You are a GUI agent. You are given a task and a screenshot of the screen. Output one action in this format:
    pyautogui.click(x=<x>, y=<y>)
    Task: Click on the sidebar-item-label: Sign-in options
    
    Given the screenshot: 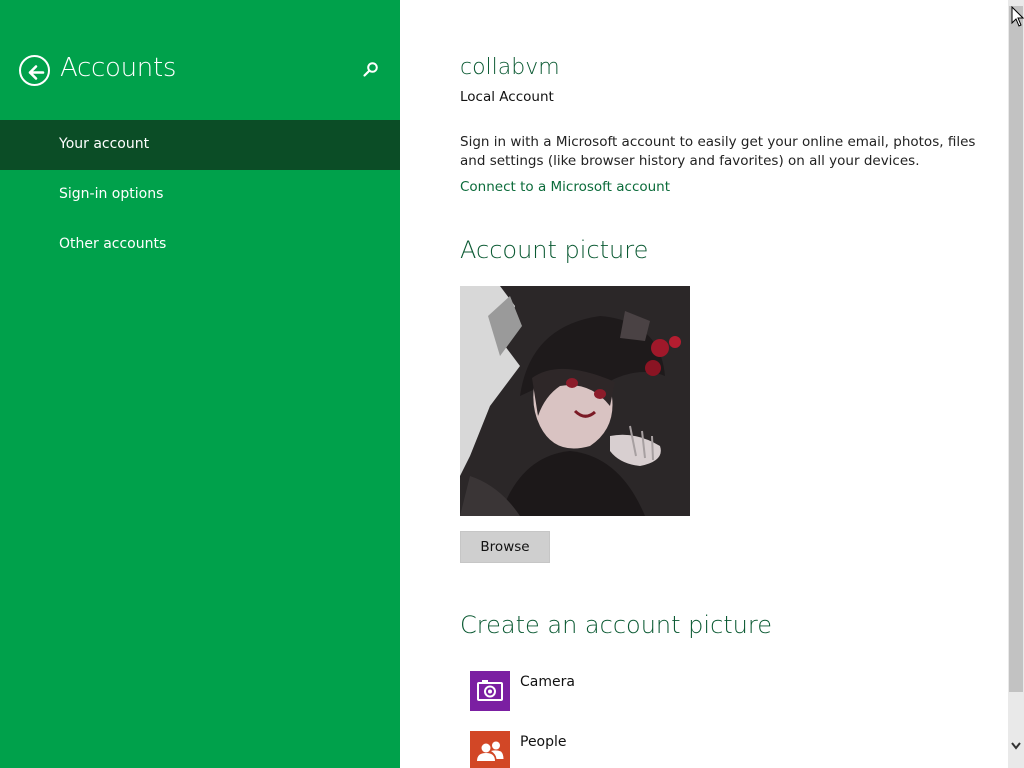 What is the action you would take?
    pyautogui.click(x=111, y=194)
    